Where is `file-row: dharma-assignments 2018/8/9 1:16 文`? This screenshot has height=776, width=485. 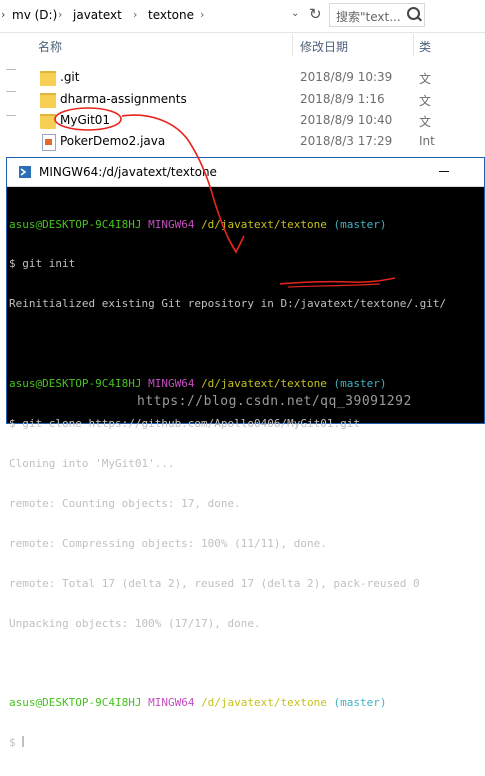
file-row: dharma-assignments 2018/8/9 1:16 文 is located at coordinates (257, 100).